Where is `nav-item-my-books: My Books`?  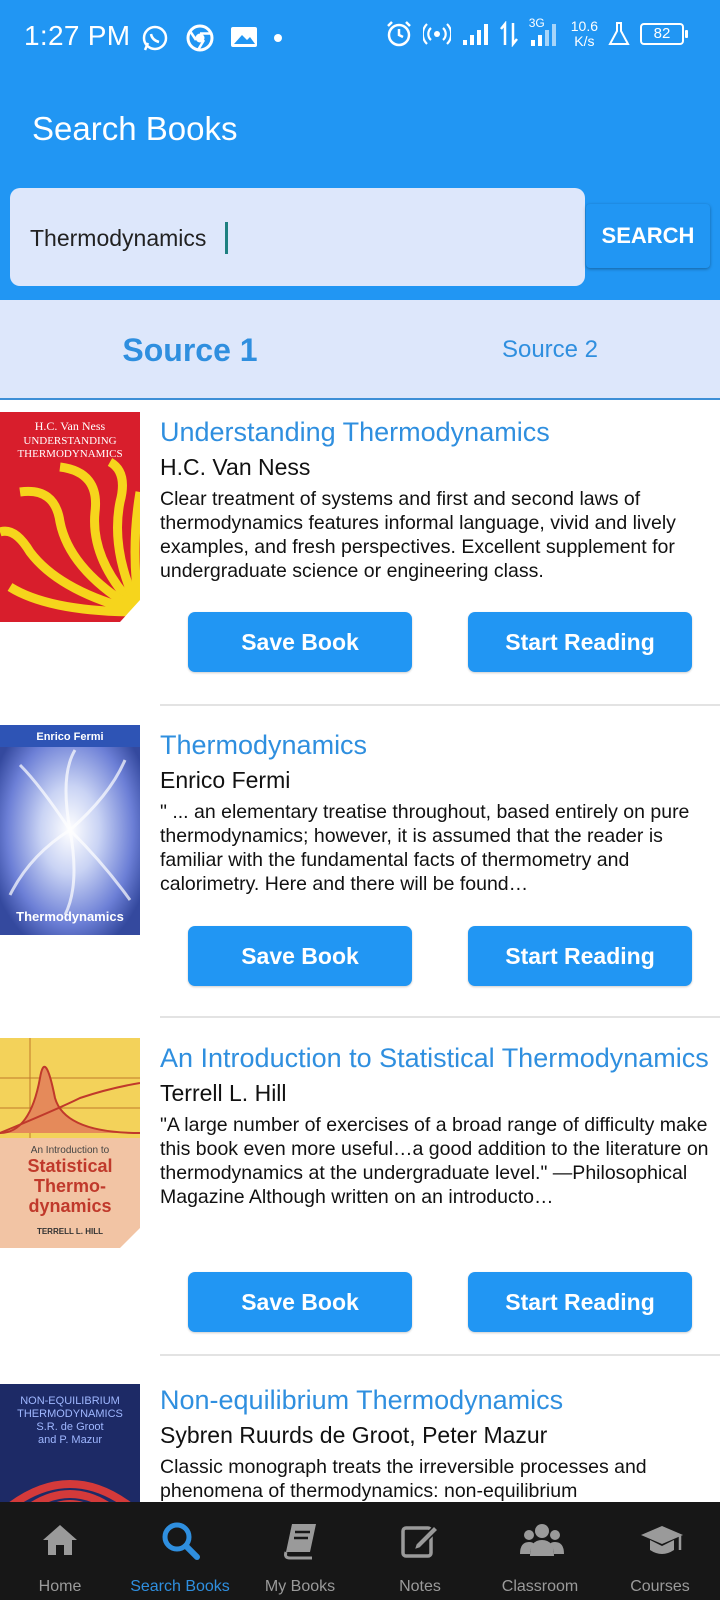 nav-item-my-books: My Books is located at coordinates (300, 1551).